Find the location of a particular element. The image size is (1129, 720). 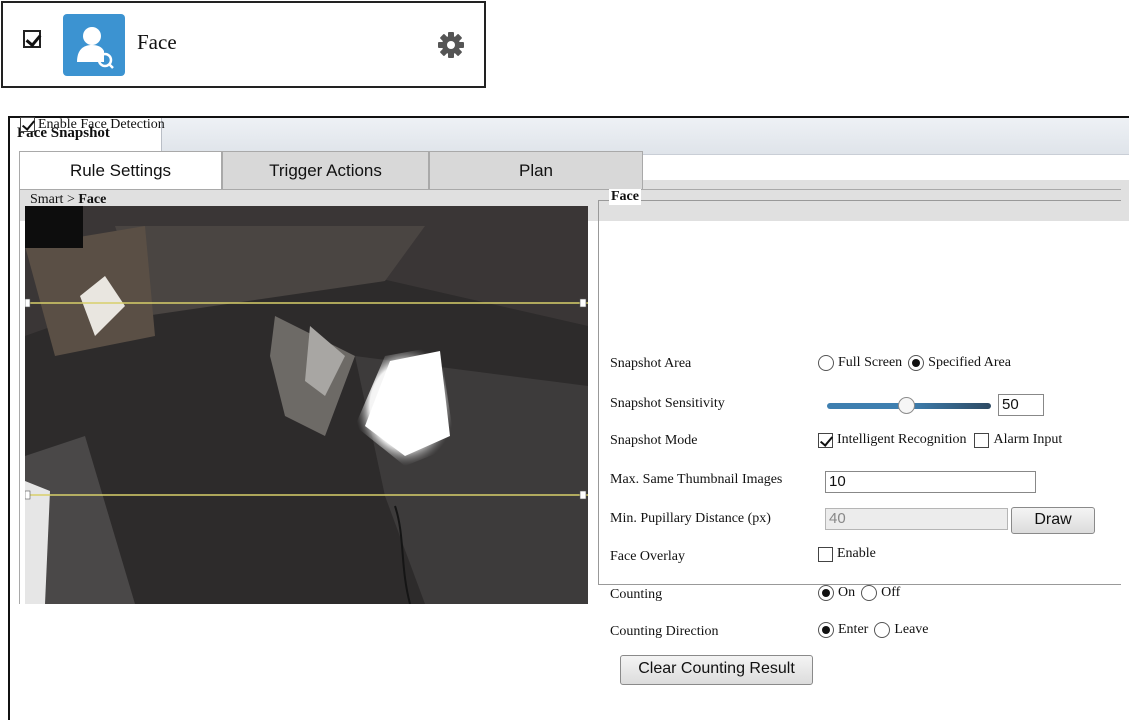

snapshot-mode-control: Intelligent Recognition Alarm Input is located at coordinates (940, 440).